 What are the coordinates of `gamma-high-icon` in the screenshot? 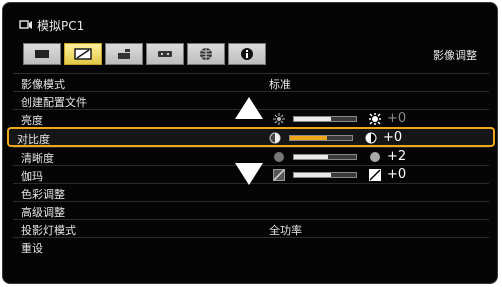 It's located at (375, 175).